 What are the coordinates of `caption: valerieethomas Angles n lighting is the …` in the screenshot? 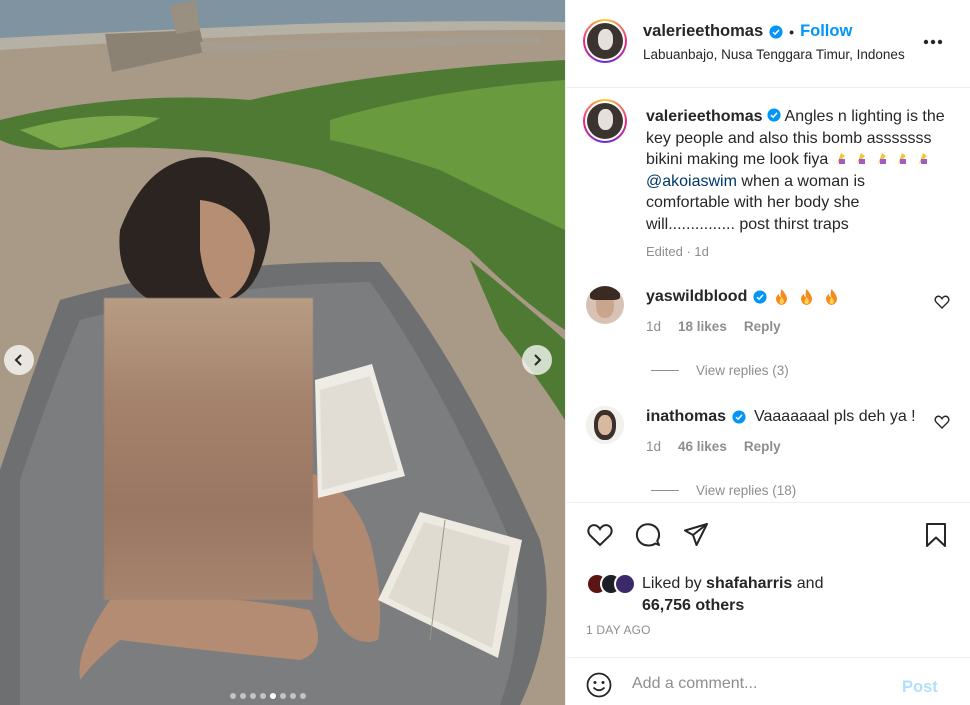 It's located at (796, 170).